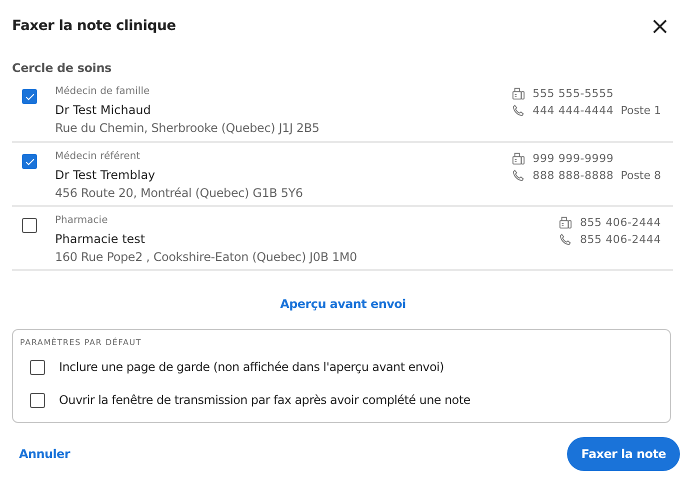 Image resolution: width=688 pixels, height=481 pixels. Describe the element at coordinates (264, 400) in the screenshot. I see `option-label: Ouvrir la fenêtre de transmission par fax après avoir complété une note` at that location.